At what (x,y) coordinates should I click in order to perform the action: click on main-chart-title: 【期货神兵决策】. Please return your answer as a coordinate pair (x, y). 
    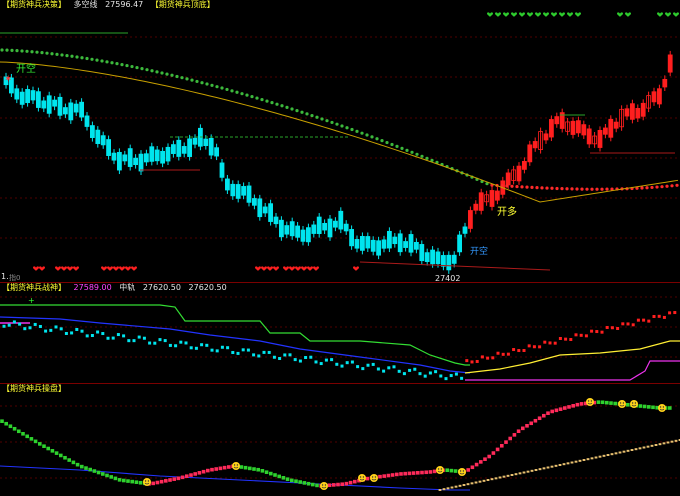
    Looking at the image, I should click on (34, 4).